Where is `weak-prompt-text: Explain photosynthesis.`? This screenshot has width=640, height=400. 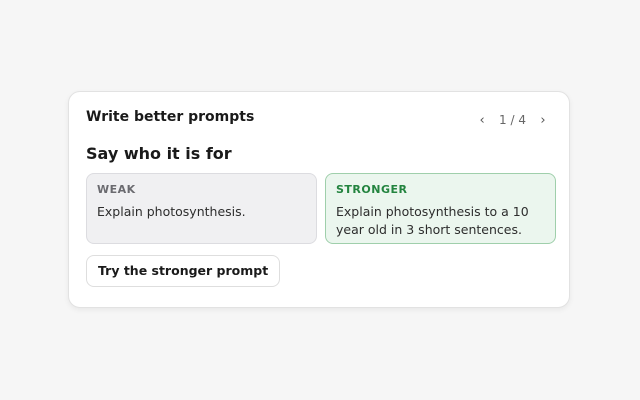 weak-prompt-text: Explain photosynthesis. is located at coordinates (171, 211).